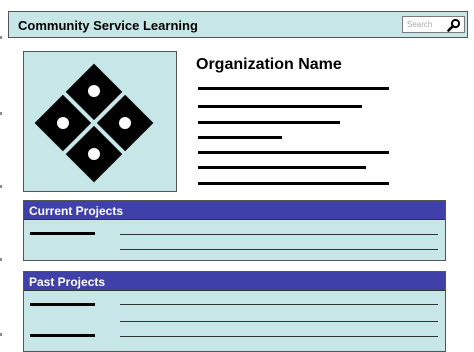  I want to click on past-projects-title: Past Projects, so click(234, 281).